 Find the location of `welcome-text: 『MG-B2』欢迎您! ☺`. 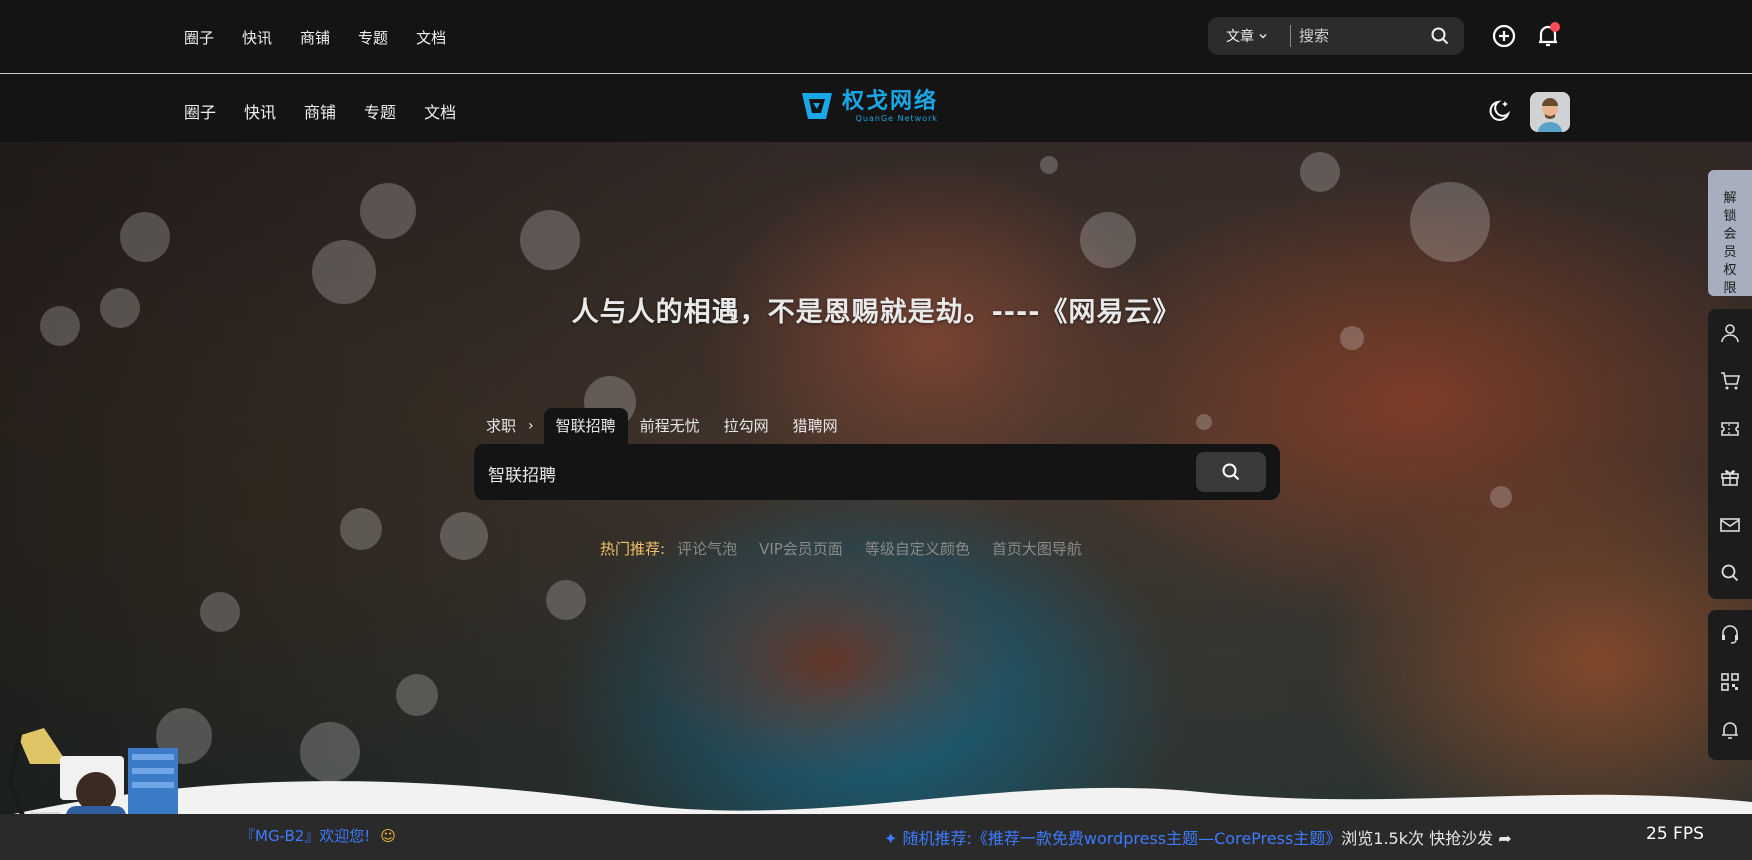

welcome-text: 『MG-B2』欢迎您! ☺ is located at coordinates (318, 835).